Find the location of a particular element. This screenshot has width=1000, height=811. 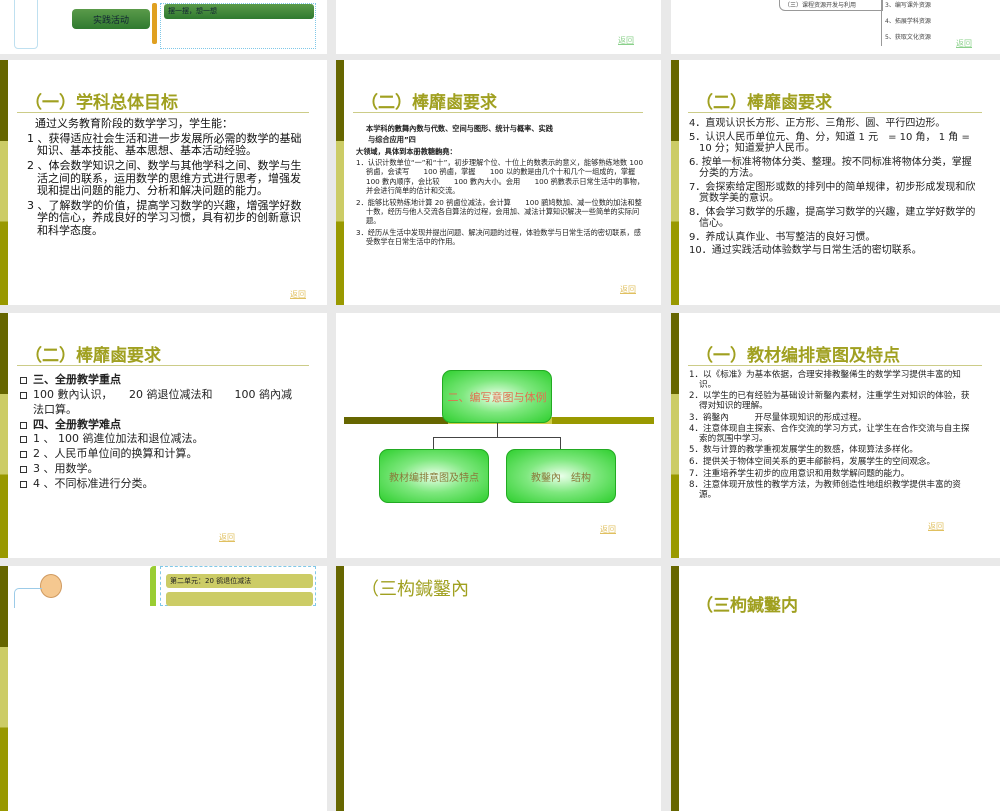

section-heading: 四、全册教学难点 is located at coordinates (77, 424).